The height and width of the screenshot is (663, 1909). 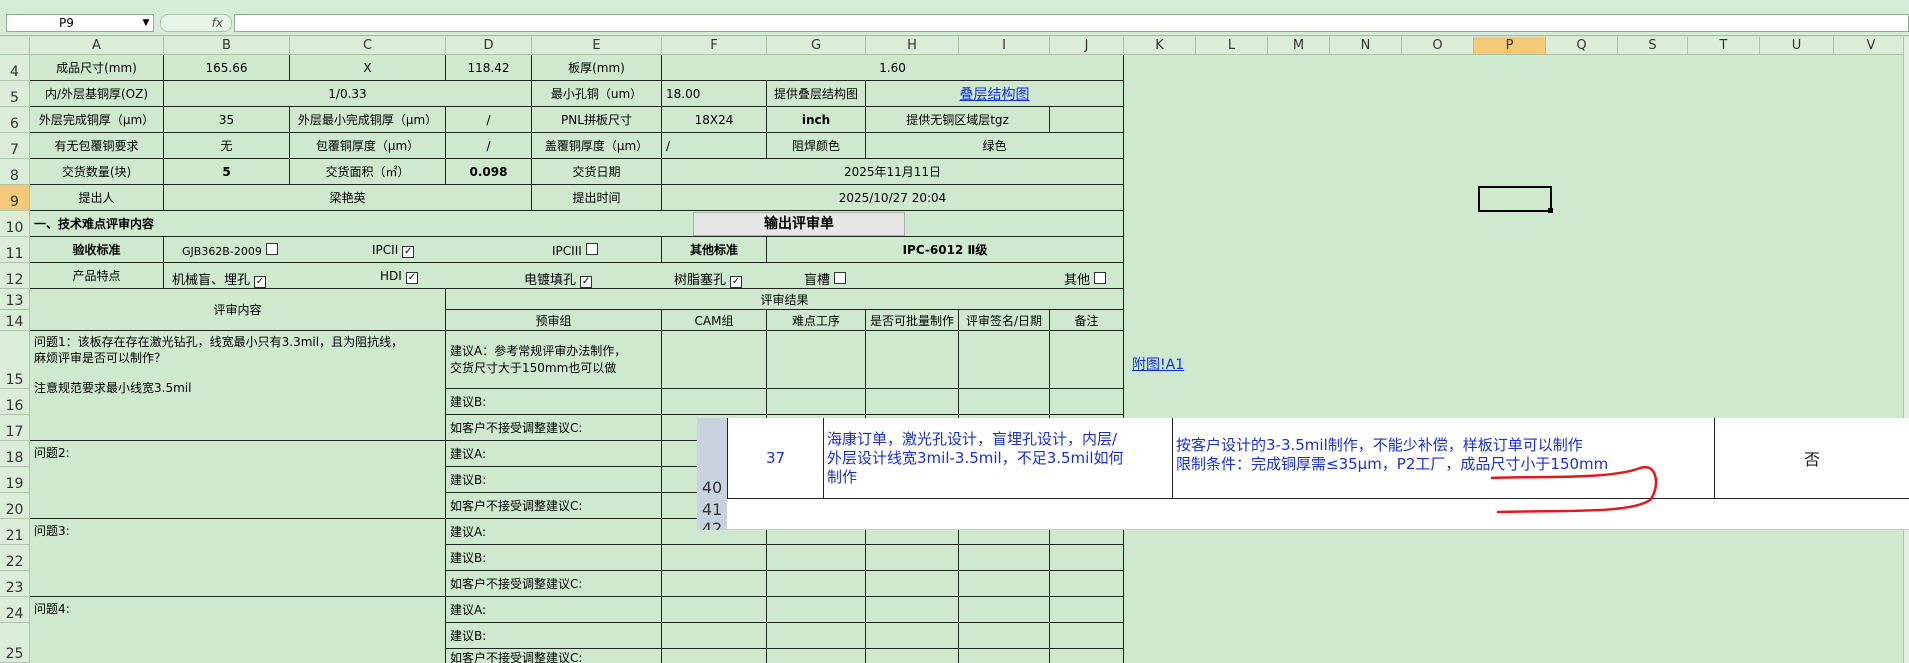 What do you see at coordinates (238, 480) in the screenshot?
I see `question-2-cell: 问题2:` at bounding box center [238, 480].